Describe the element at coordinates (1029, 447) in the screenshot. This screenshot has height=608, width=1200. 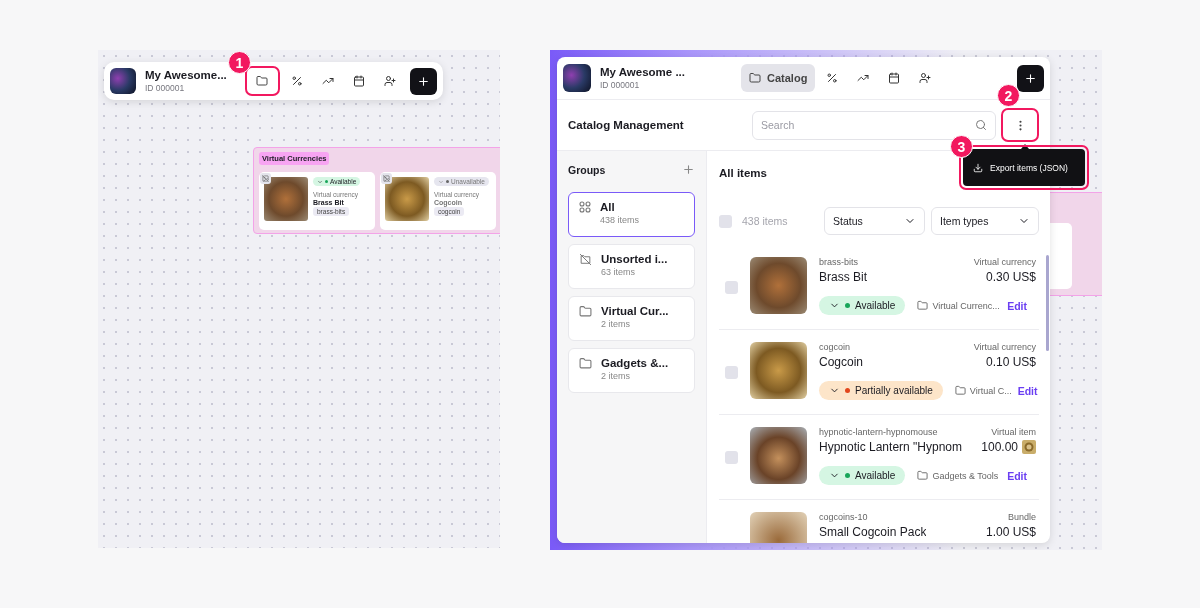
I see `coin-icon` at that location.